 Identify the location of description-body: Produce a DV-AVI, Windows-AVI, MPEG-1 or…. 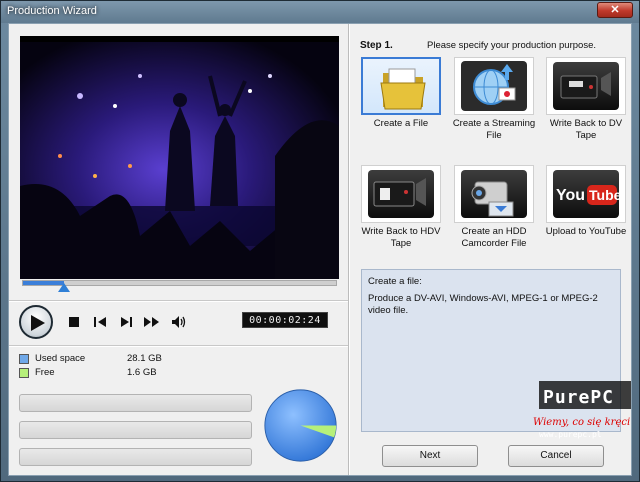
(483, 304).